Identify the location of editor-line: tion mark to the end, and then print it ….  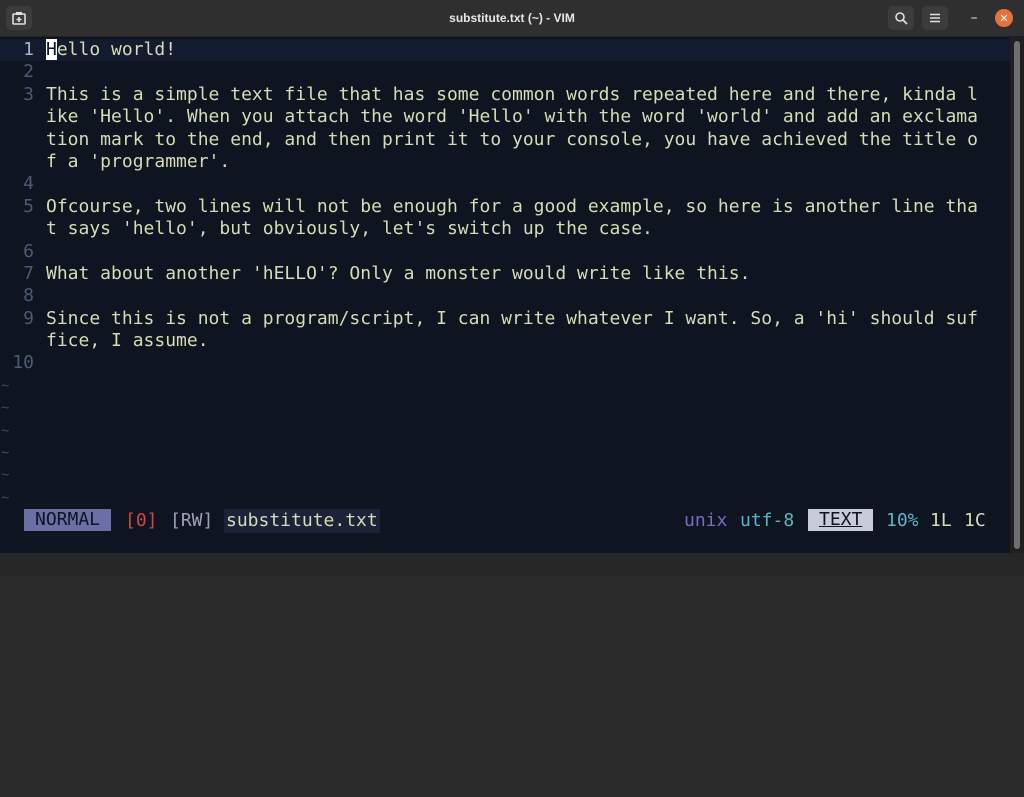
(505, 140).